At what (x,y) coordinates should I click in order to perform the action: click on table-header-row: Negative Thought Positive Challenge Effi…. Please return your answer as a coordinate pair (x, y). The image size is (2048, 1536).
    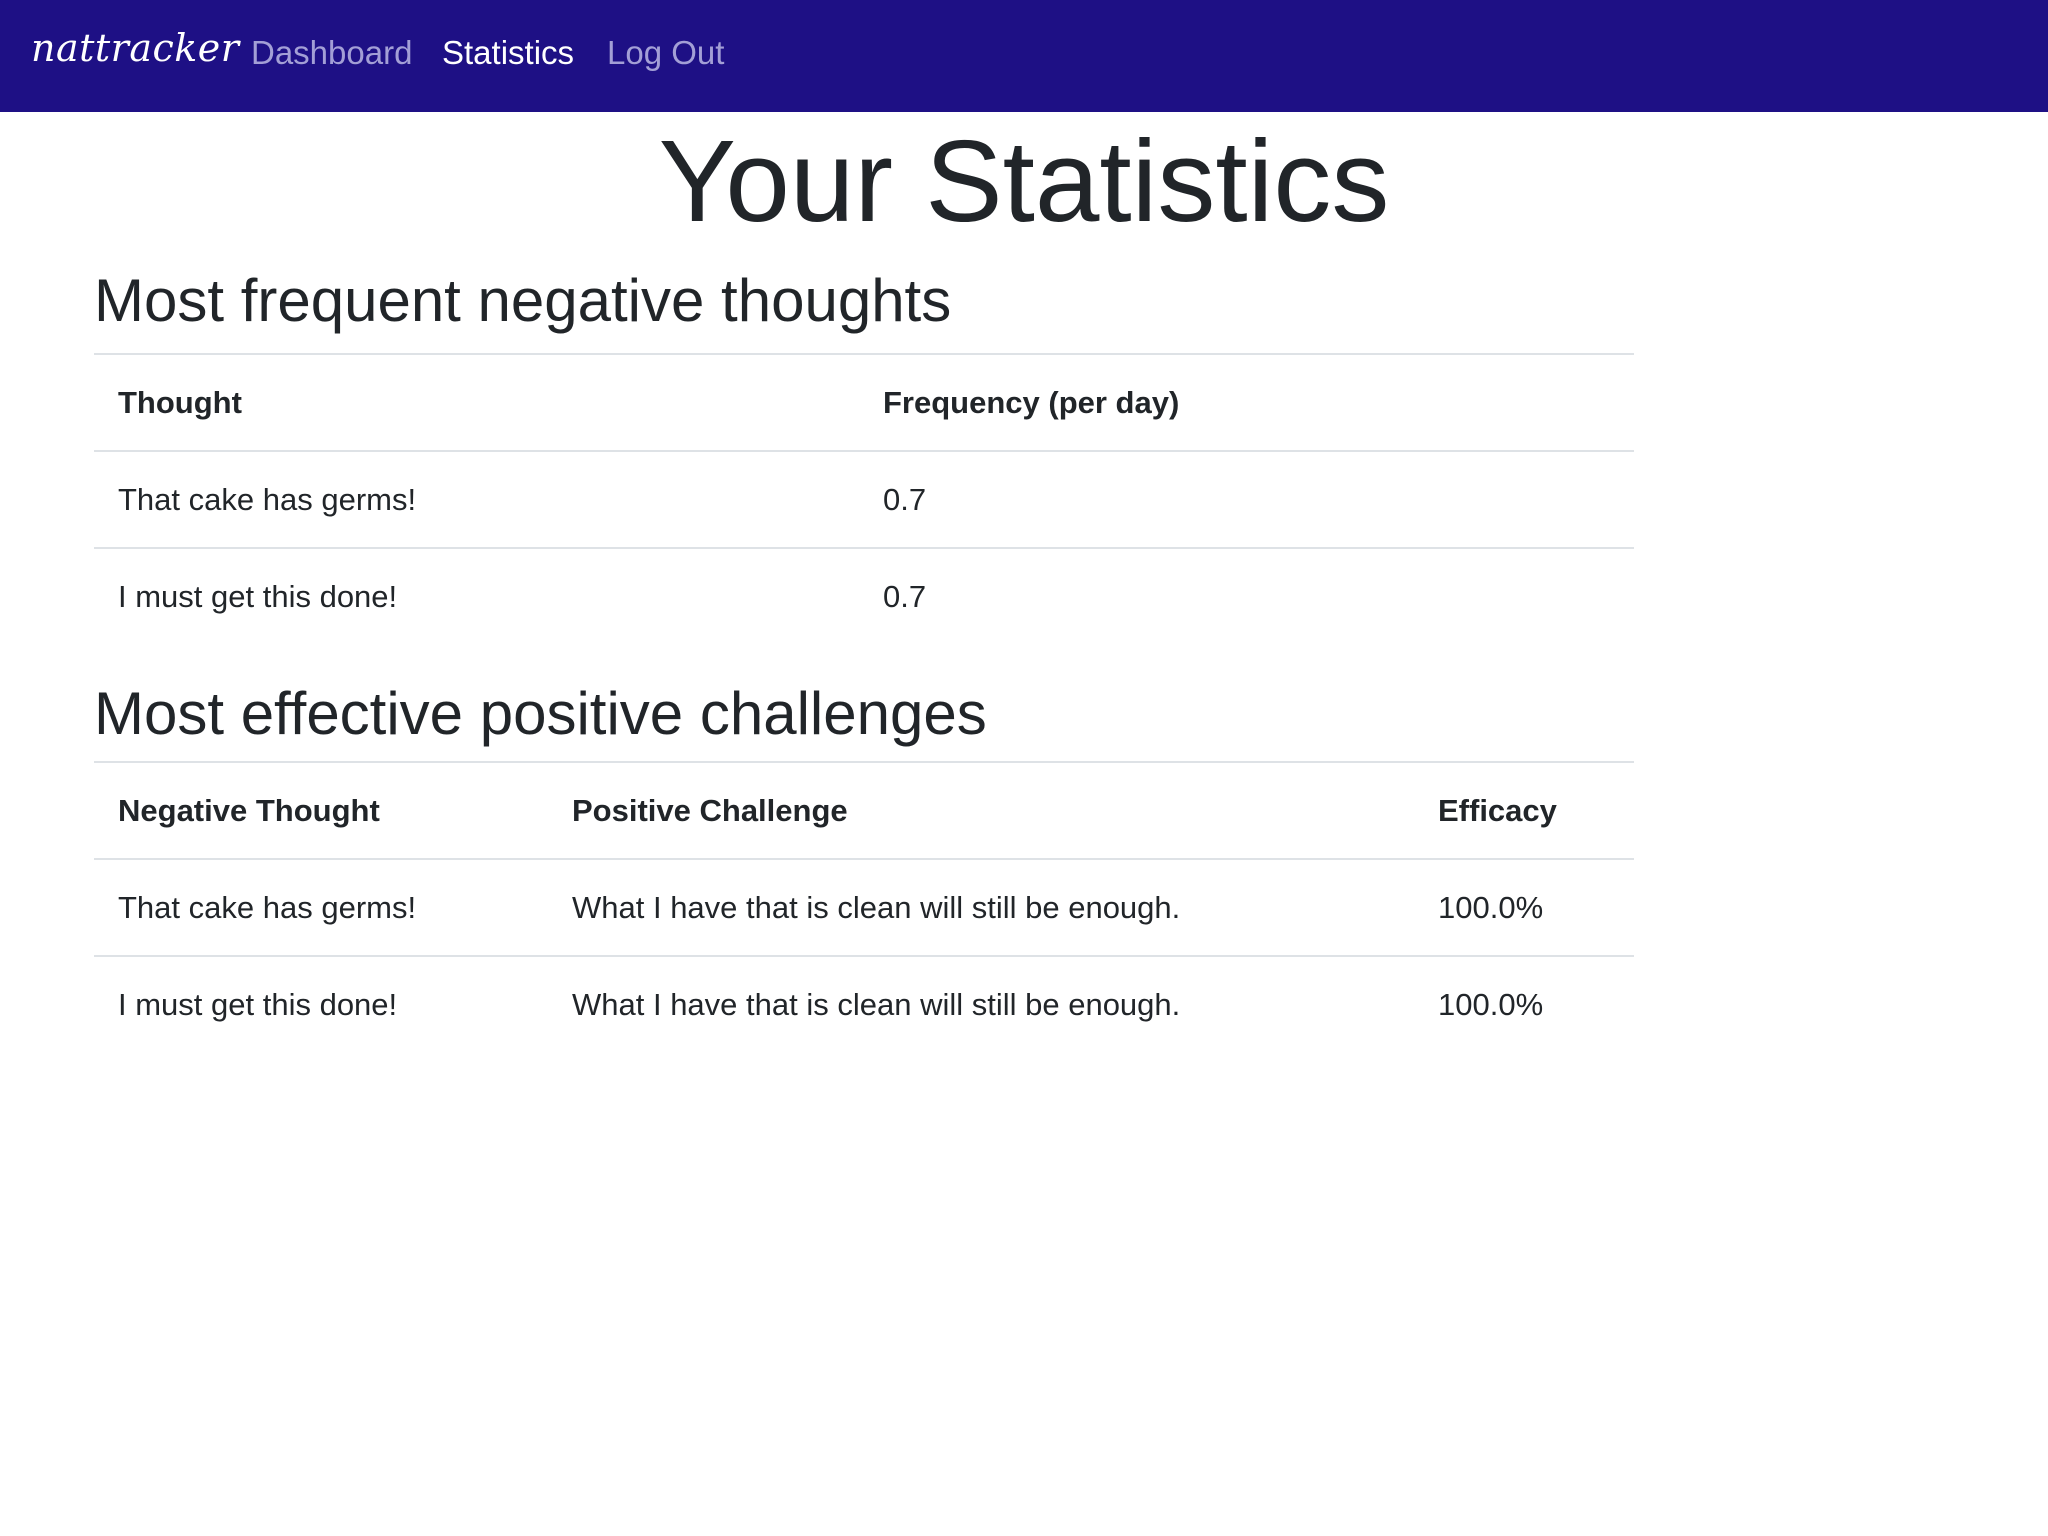
    Looking at the image, I should click on (864, 810).